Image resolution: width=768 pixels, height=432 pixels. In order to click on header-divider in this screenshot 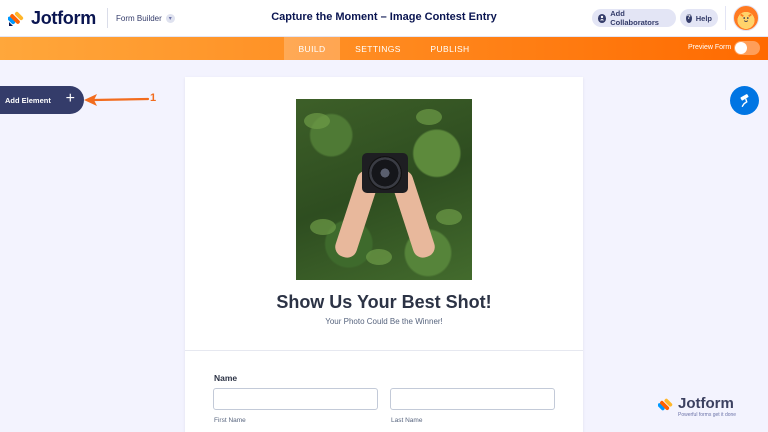, I will do `click(725, 18)`.